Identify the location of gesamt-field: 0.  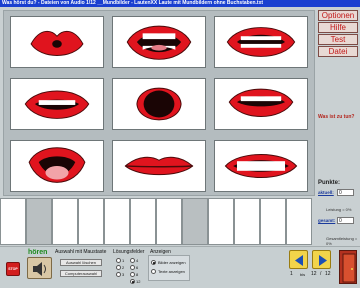
(345, 220).